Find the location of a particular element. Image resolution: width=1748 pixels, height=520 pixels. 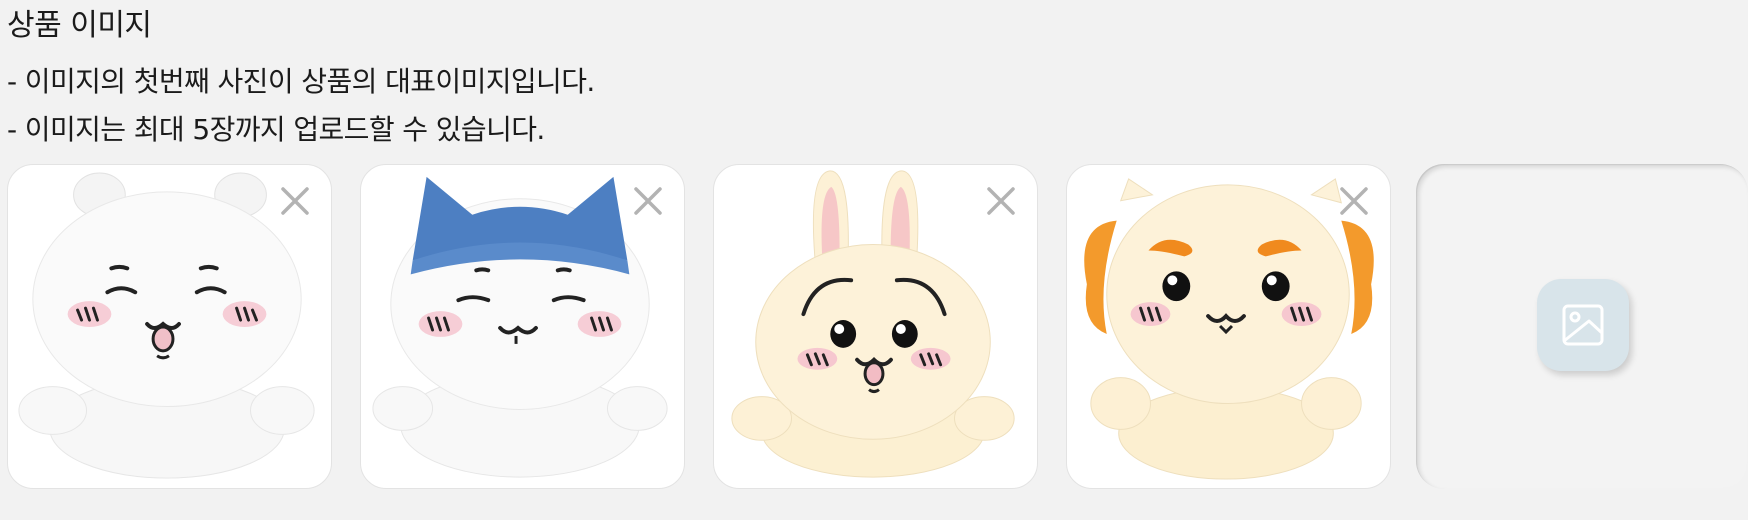

image-upload-icon is located at coordinates (1583, 325).